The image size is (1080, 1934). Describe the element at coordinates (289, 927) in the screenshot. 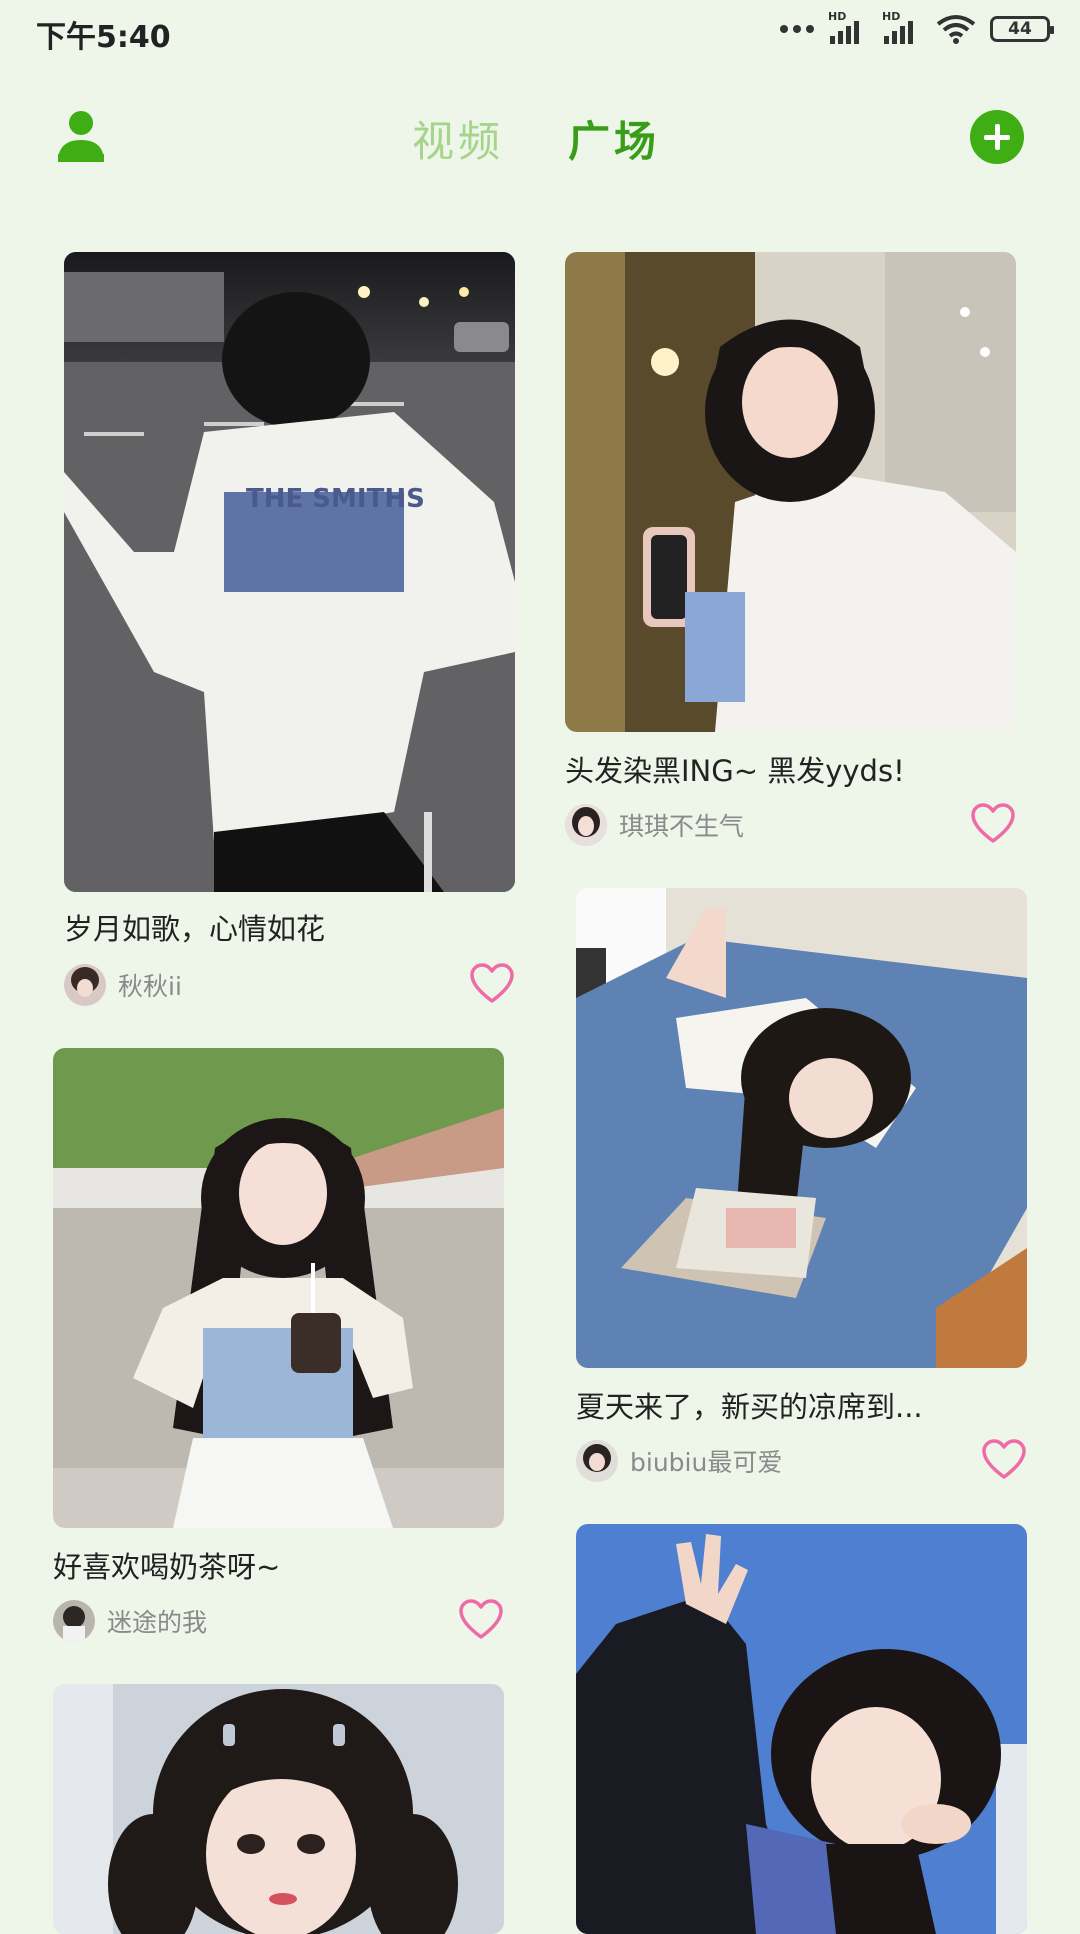

I see `post-title: 岁月如歌，心情如花` at that location.